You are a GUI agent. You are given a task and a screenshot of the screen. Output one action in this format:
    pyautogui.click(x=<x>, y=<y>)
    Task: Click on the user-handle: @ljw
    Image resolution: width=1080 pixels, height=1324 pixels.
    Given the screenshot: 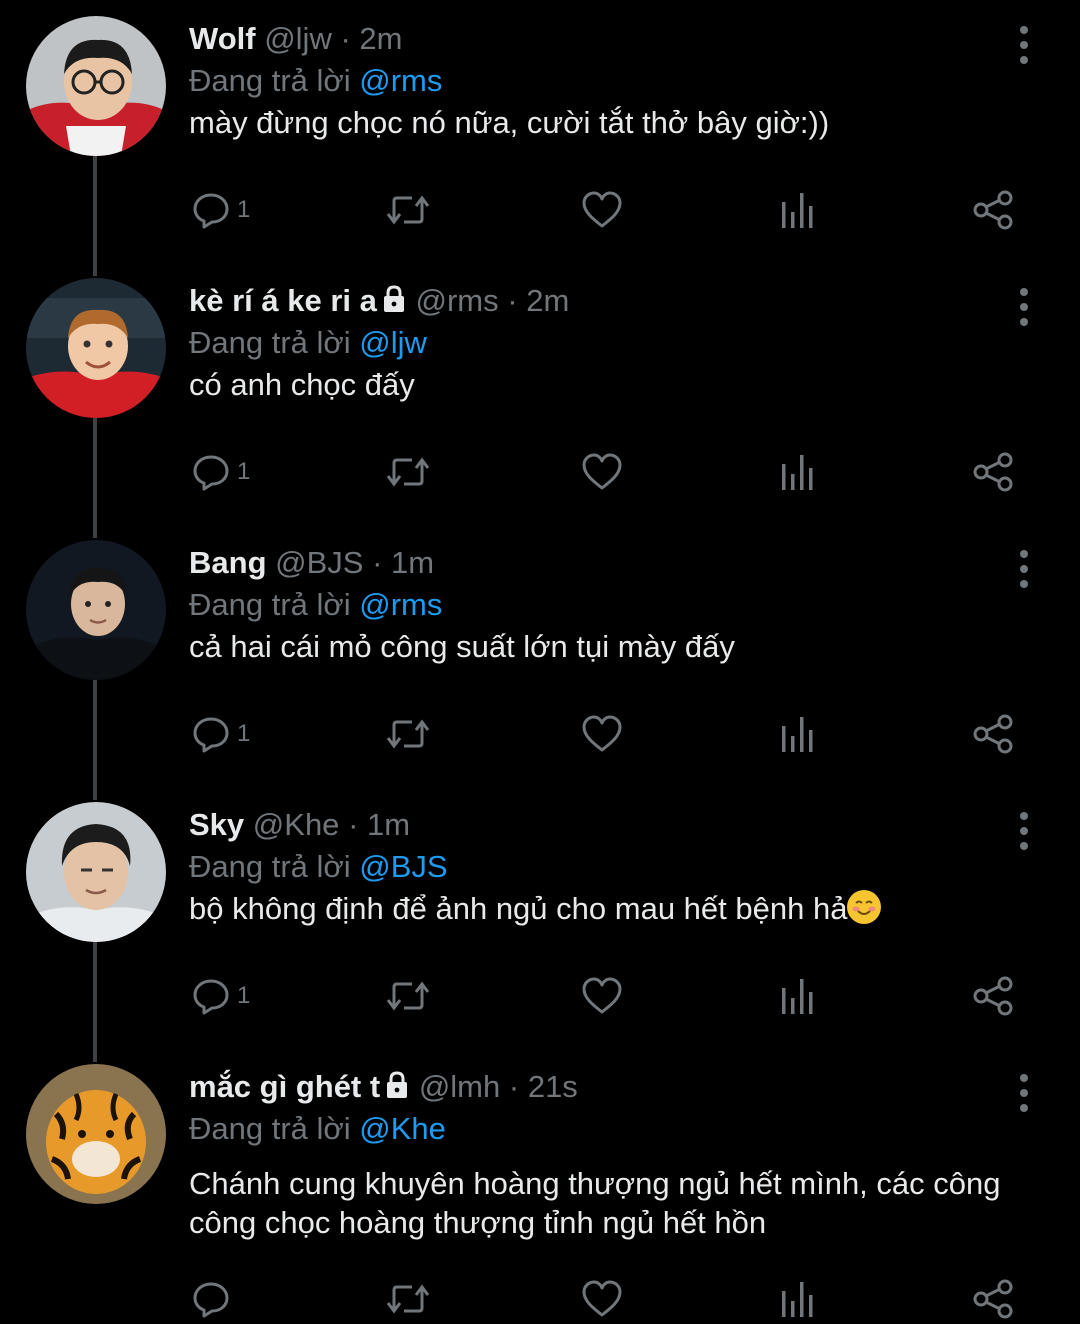 What is the action you would take?
    pyautogui.click(x=298, y=38)
    